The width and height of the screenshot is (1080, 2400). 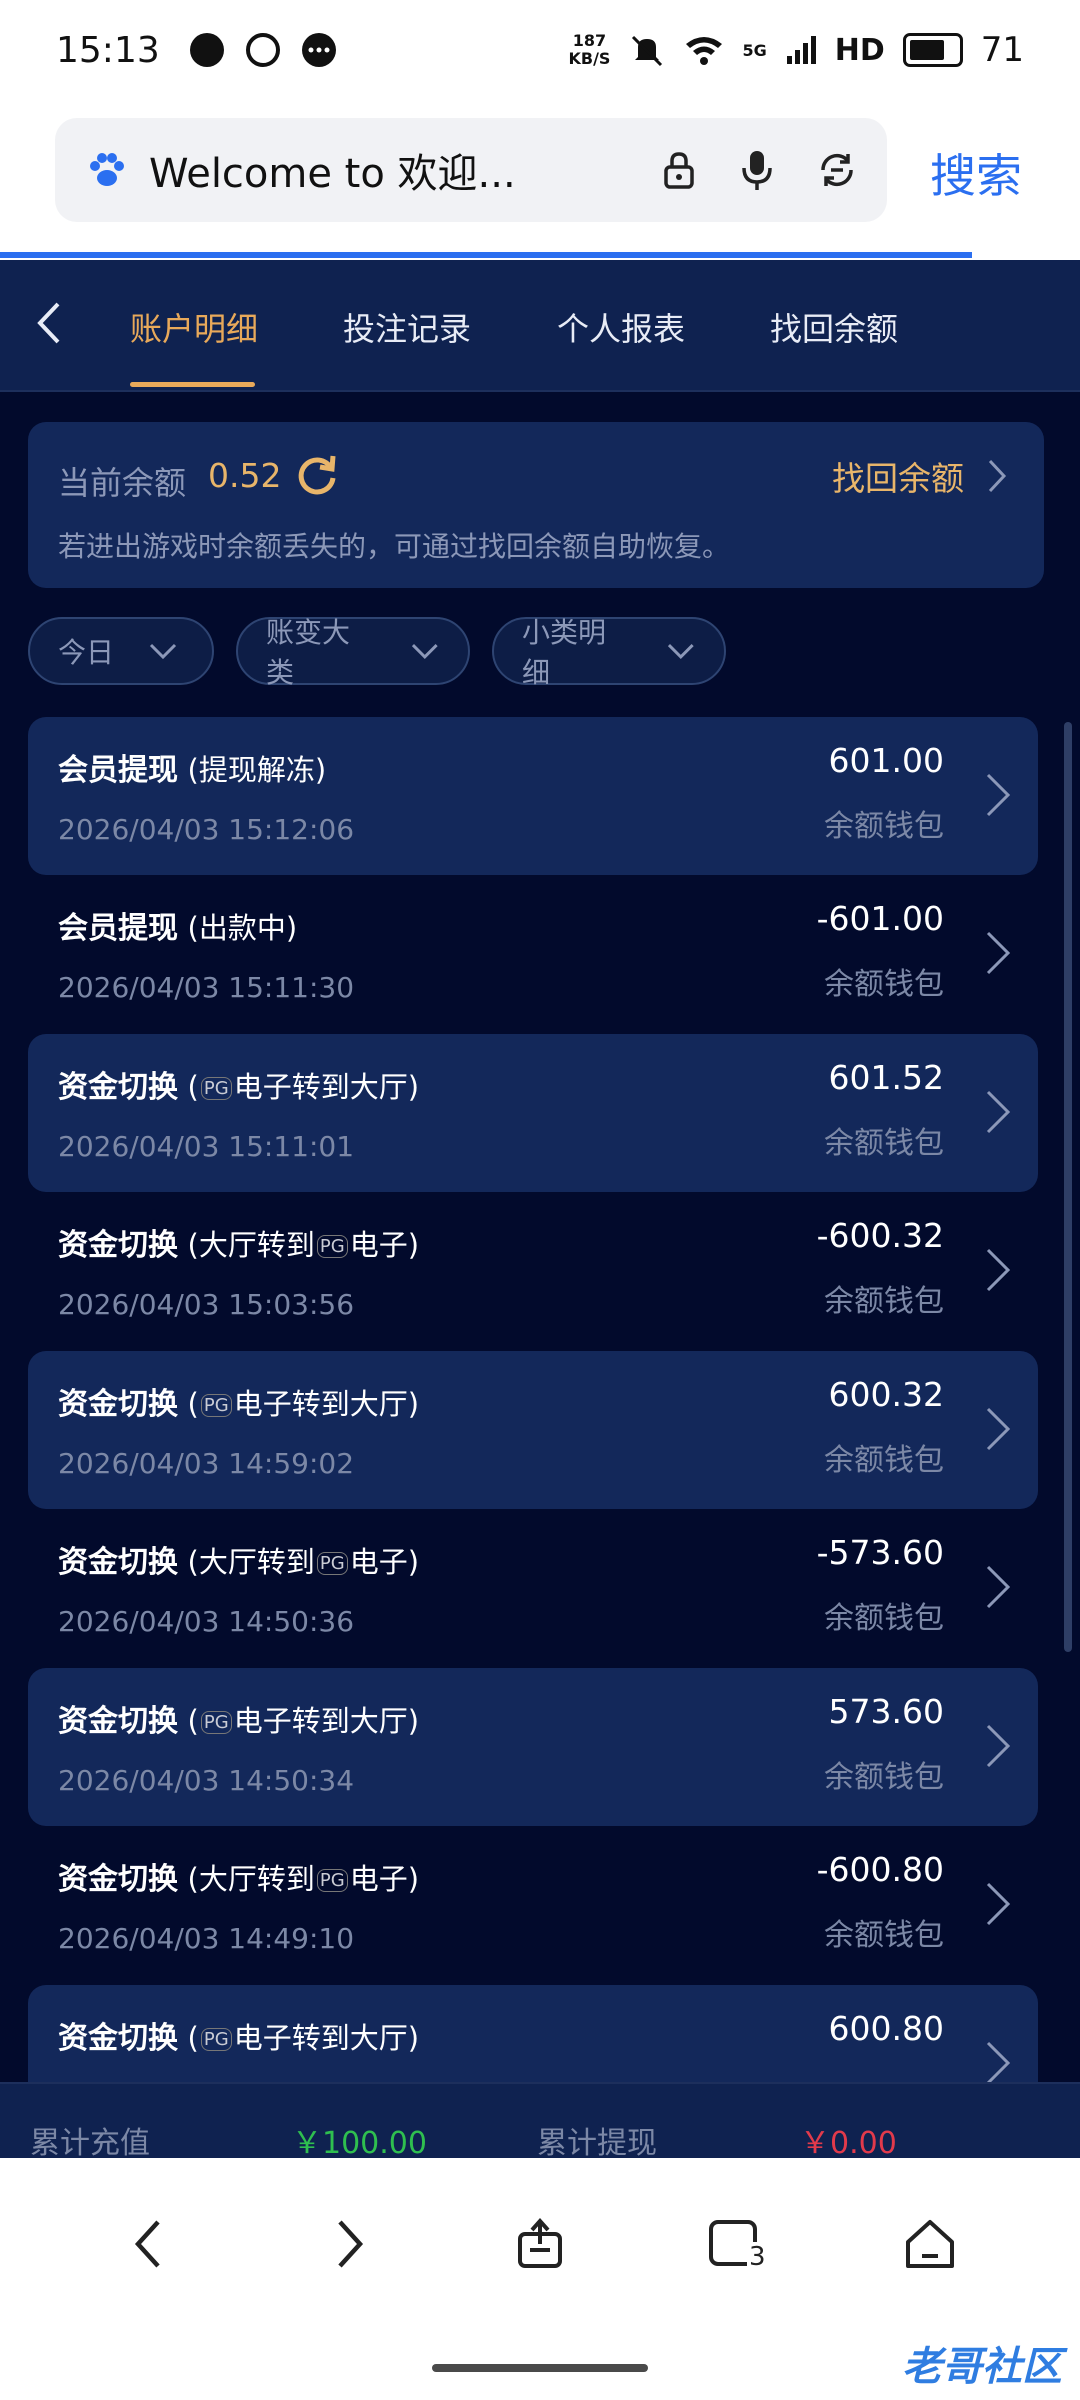 I want to click on page-load-progress, so click(x=486, y=255).